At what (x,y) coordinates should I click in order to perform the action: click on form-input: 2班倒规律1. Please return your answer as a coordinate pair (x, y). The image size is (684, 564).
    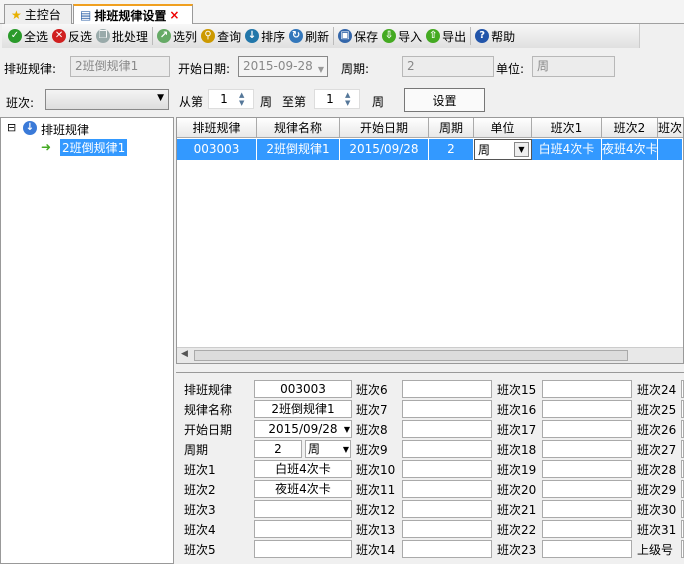
    Looking at the image, I should click on (303, 409).